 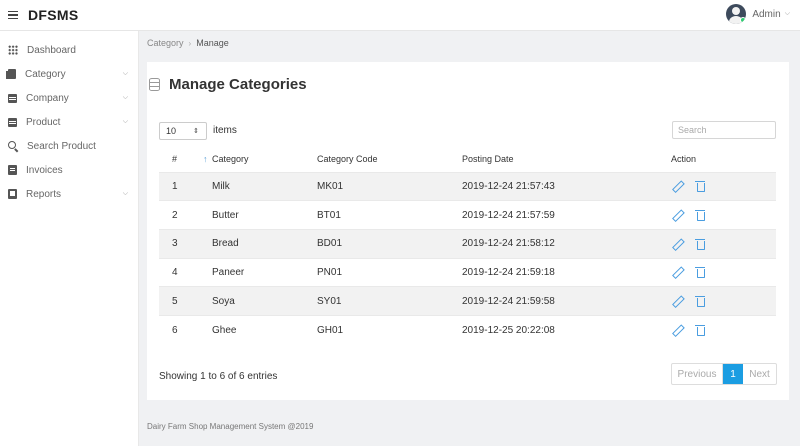 I want to click on sidebar-item-label: Company, so click(x=47, y=98).